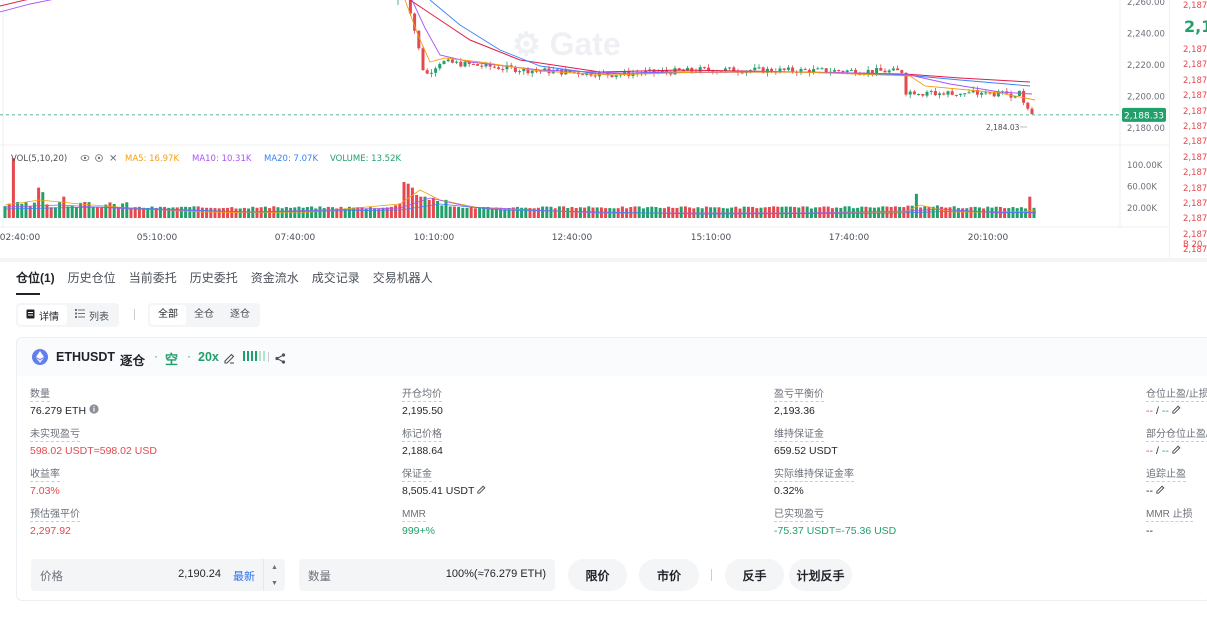 This screenshot has height=637, width=1207. I want to click on close-quantity-input: 数量 100%(≈76.279 ETH), so click(427, 575).